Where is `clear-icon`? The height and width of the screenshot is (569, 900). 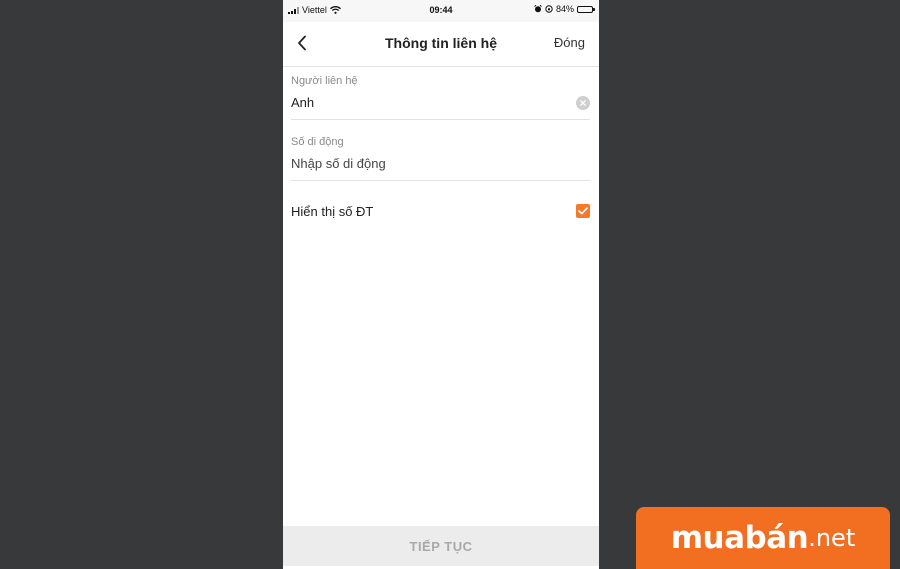 clear-icon is located at coordinates (583, 103).